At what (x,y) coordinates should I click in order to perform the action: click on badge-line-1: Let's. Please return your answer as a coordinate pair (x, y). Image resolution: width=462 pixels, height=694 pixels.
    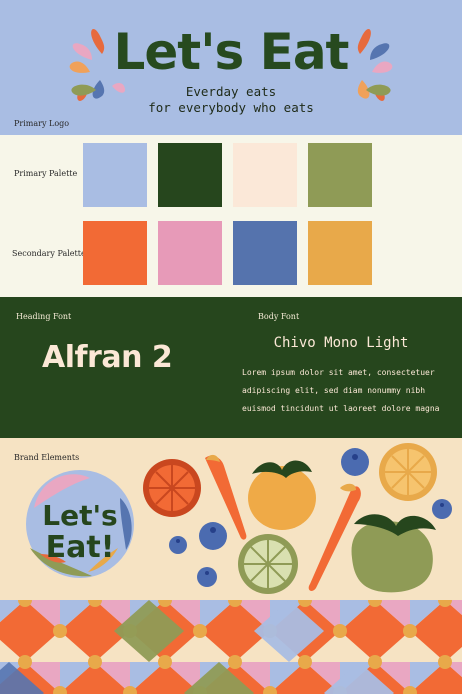
    Looking at the image, I should click on (79, 515).